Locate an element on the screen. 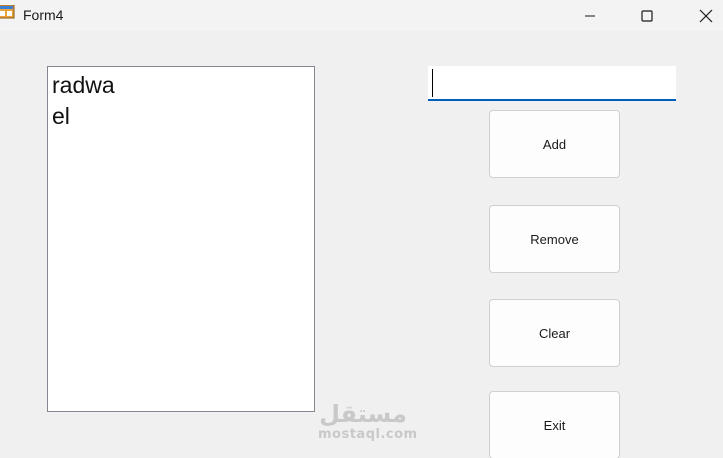 The height and width of the screenshot is (458, 723). minimize-button is located at coordinates (590, 15).